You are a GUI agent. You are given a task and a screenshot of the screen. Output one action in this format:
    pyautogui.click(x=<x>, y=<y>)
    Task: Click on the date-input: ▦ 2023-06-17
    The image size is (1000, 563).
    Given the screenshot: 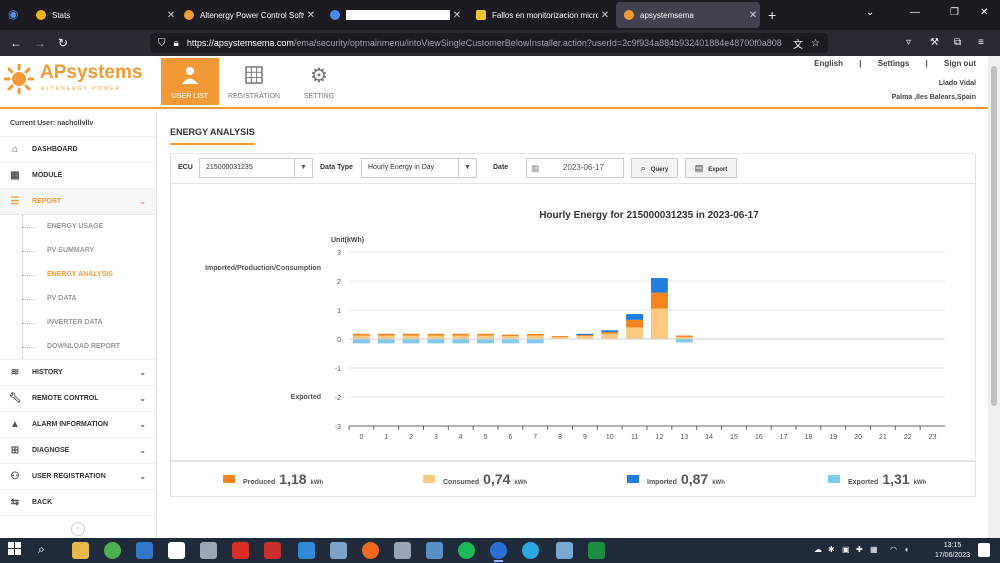 What is the action you would take?
    pyautogui.click(x=575, y=168)
    